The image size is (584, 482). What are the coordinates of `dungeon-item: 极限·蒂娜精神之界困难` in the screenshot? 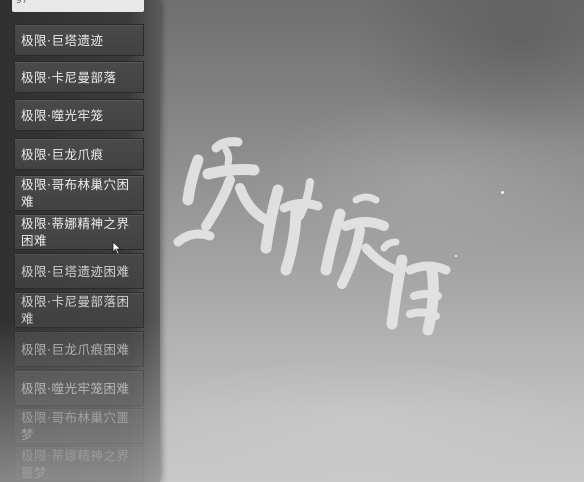 It's located at (79, 232).